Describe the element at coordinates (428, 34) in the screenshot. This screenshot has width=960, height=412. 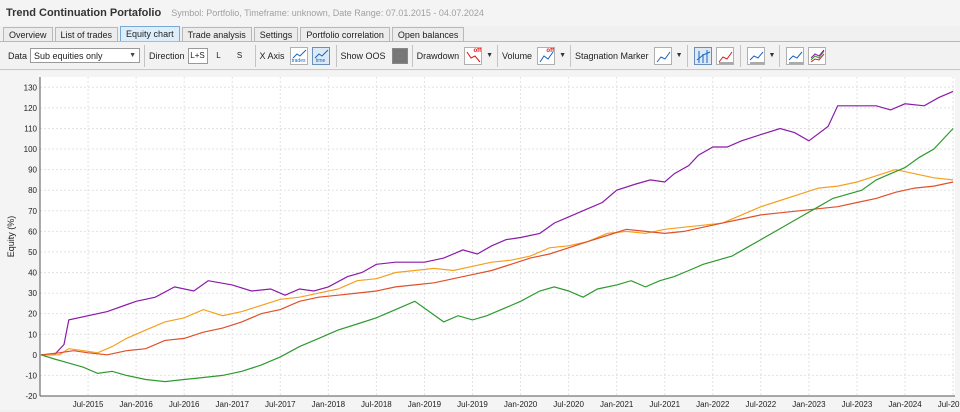
I see `tab-open-balances: Open balances` at that location.